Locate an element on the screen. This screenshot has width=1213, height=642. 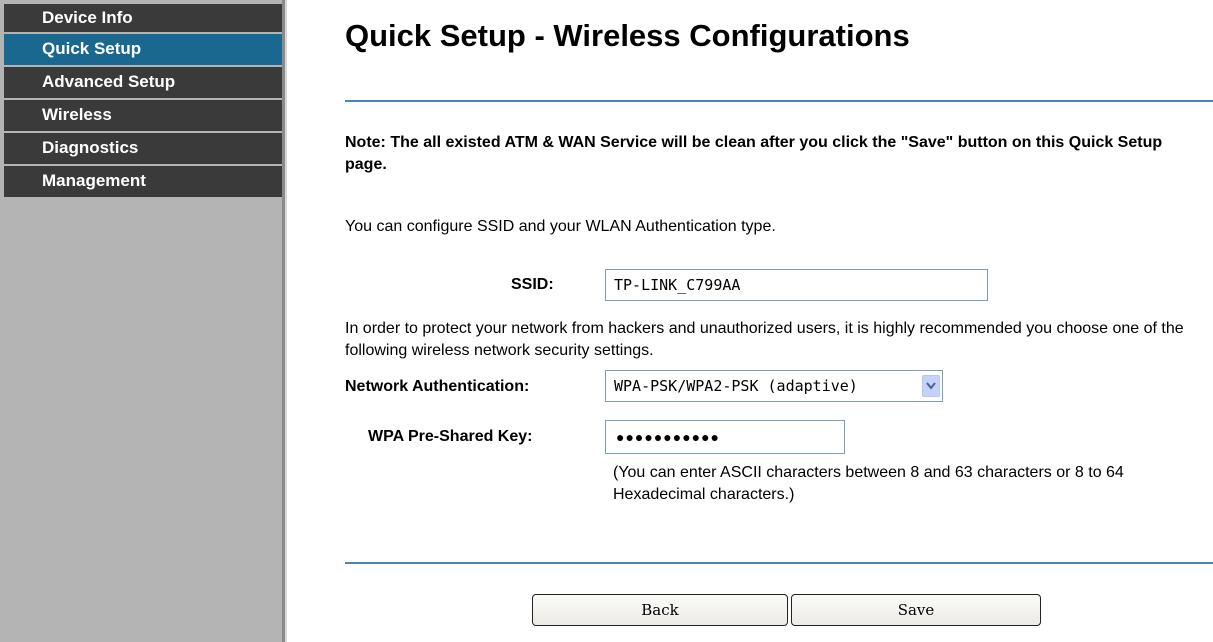
bottom-divider is located at coordinates (779, 563).